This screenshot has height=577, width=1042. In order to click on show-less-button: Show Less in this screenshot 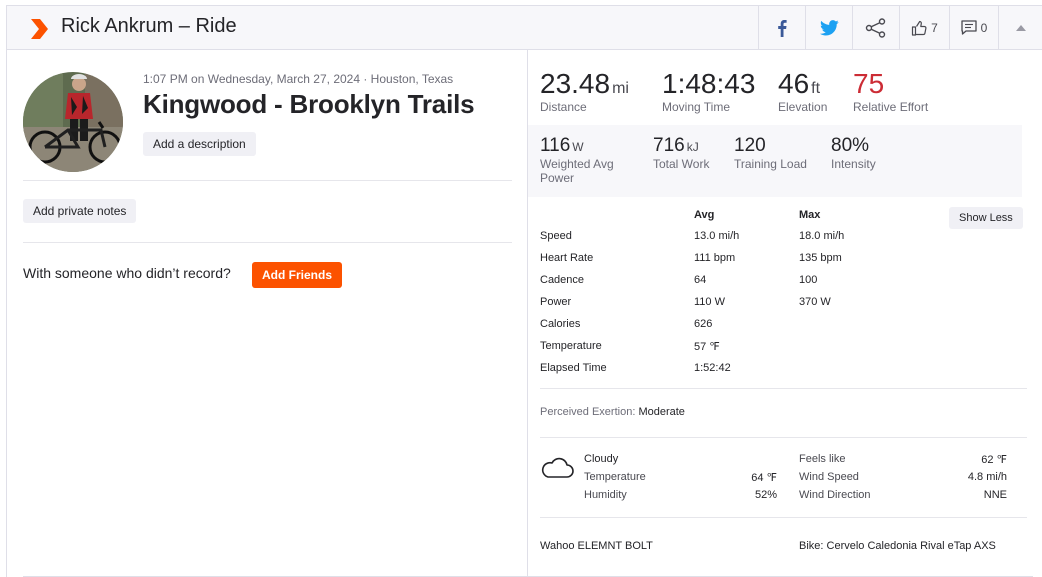, I will do `click(986, 218)`.